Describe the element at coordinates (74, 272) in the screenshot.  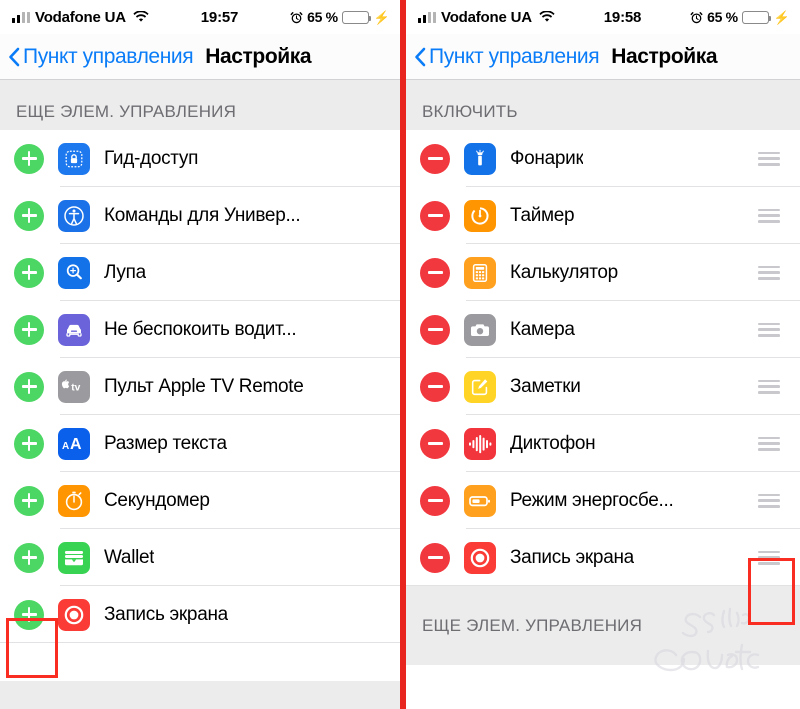
I see `magnifier-icon` at that location.